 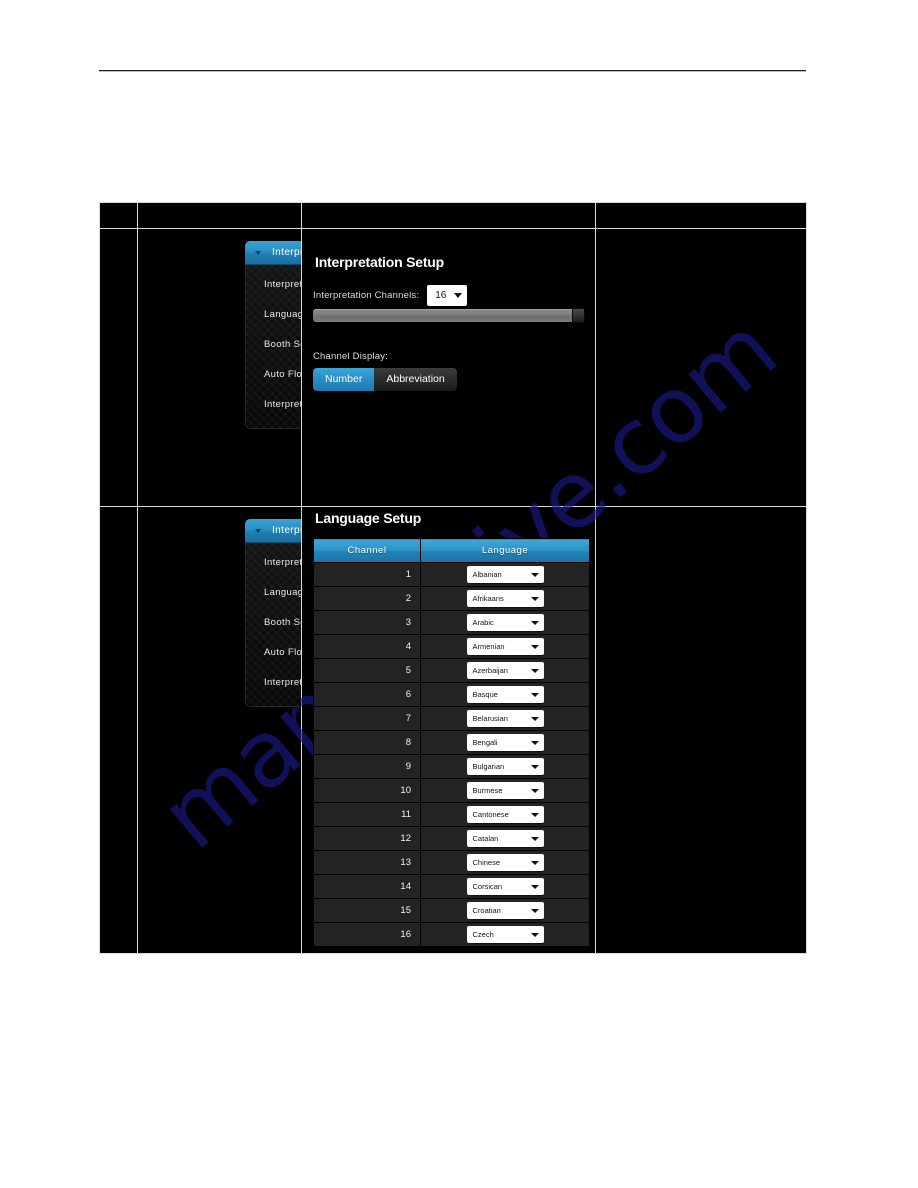 What do you see at coordinates (441, 295) in the screenshot?
I see `interpretation-channels-value: 16` at bounding box center [441, 295].